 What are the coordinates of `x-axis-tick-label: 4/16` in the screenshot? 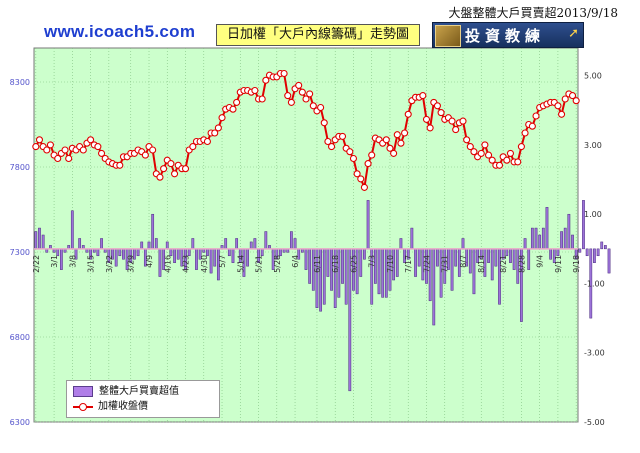 It's located at (167, 264).